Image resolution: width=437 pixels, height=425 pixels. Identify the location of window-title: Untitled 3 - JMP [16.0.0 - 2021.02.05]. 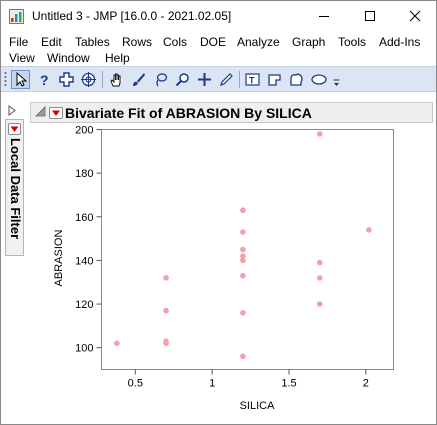
(132, 16).